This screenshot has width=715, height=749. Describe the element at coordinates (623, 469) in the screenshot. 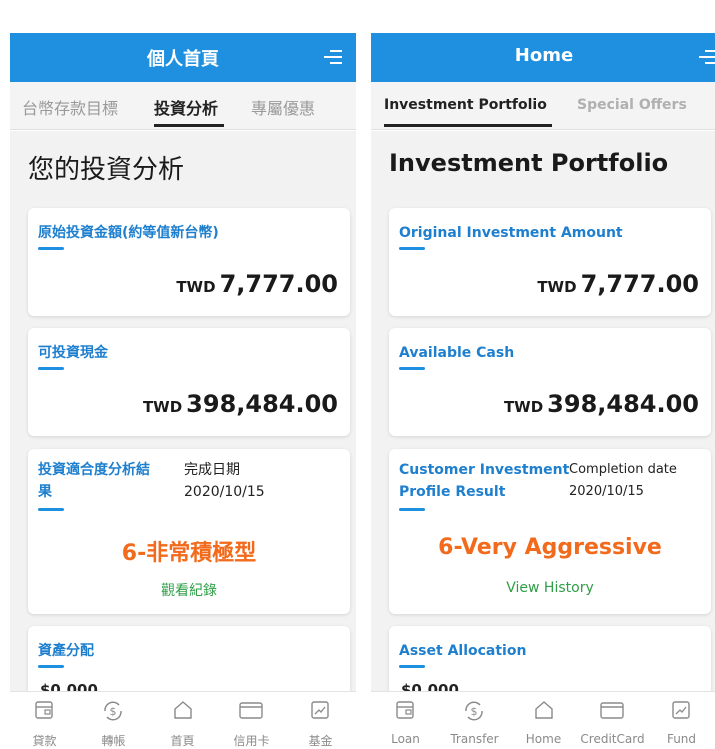

I see `completion-date-label: Completion date` at that location.